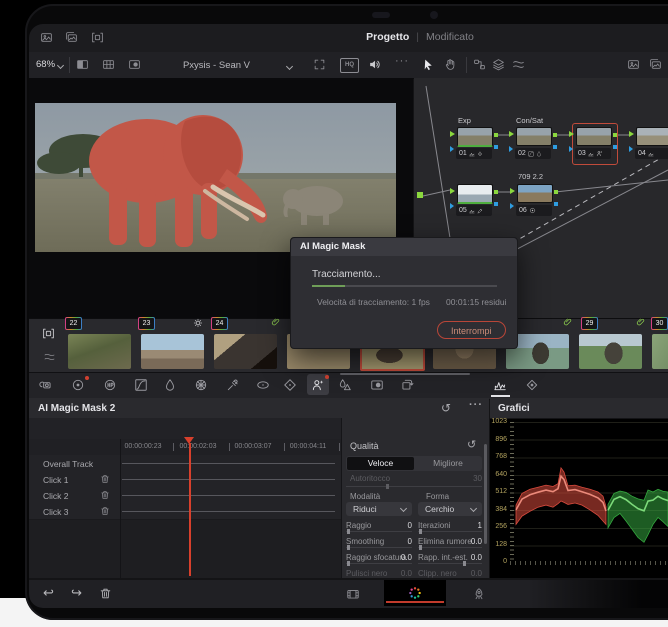 This screenshot has height=627, width=668. What do you see at coordinates (530, 120) in the screenshot?
I see `node-label: Con/Sat` at bounding box center [530, 120].